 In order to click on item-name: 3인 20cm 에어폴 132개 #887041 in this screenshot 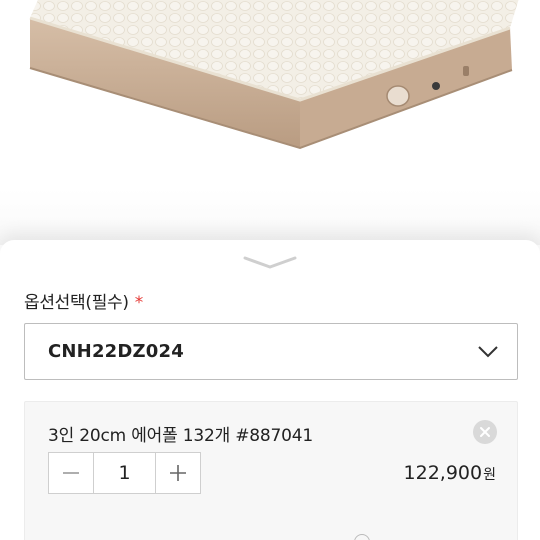, I will do `click(180, 436)`.